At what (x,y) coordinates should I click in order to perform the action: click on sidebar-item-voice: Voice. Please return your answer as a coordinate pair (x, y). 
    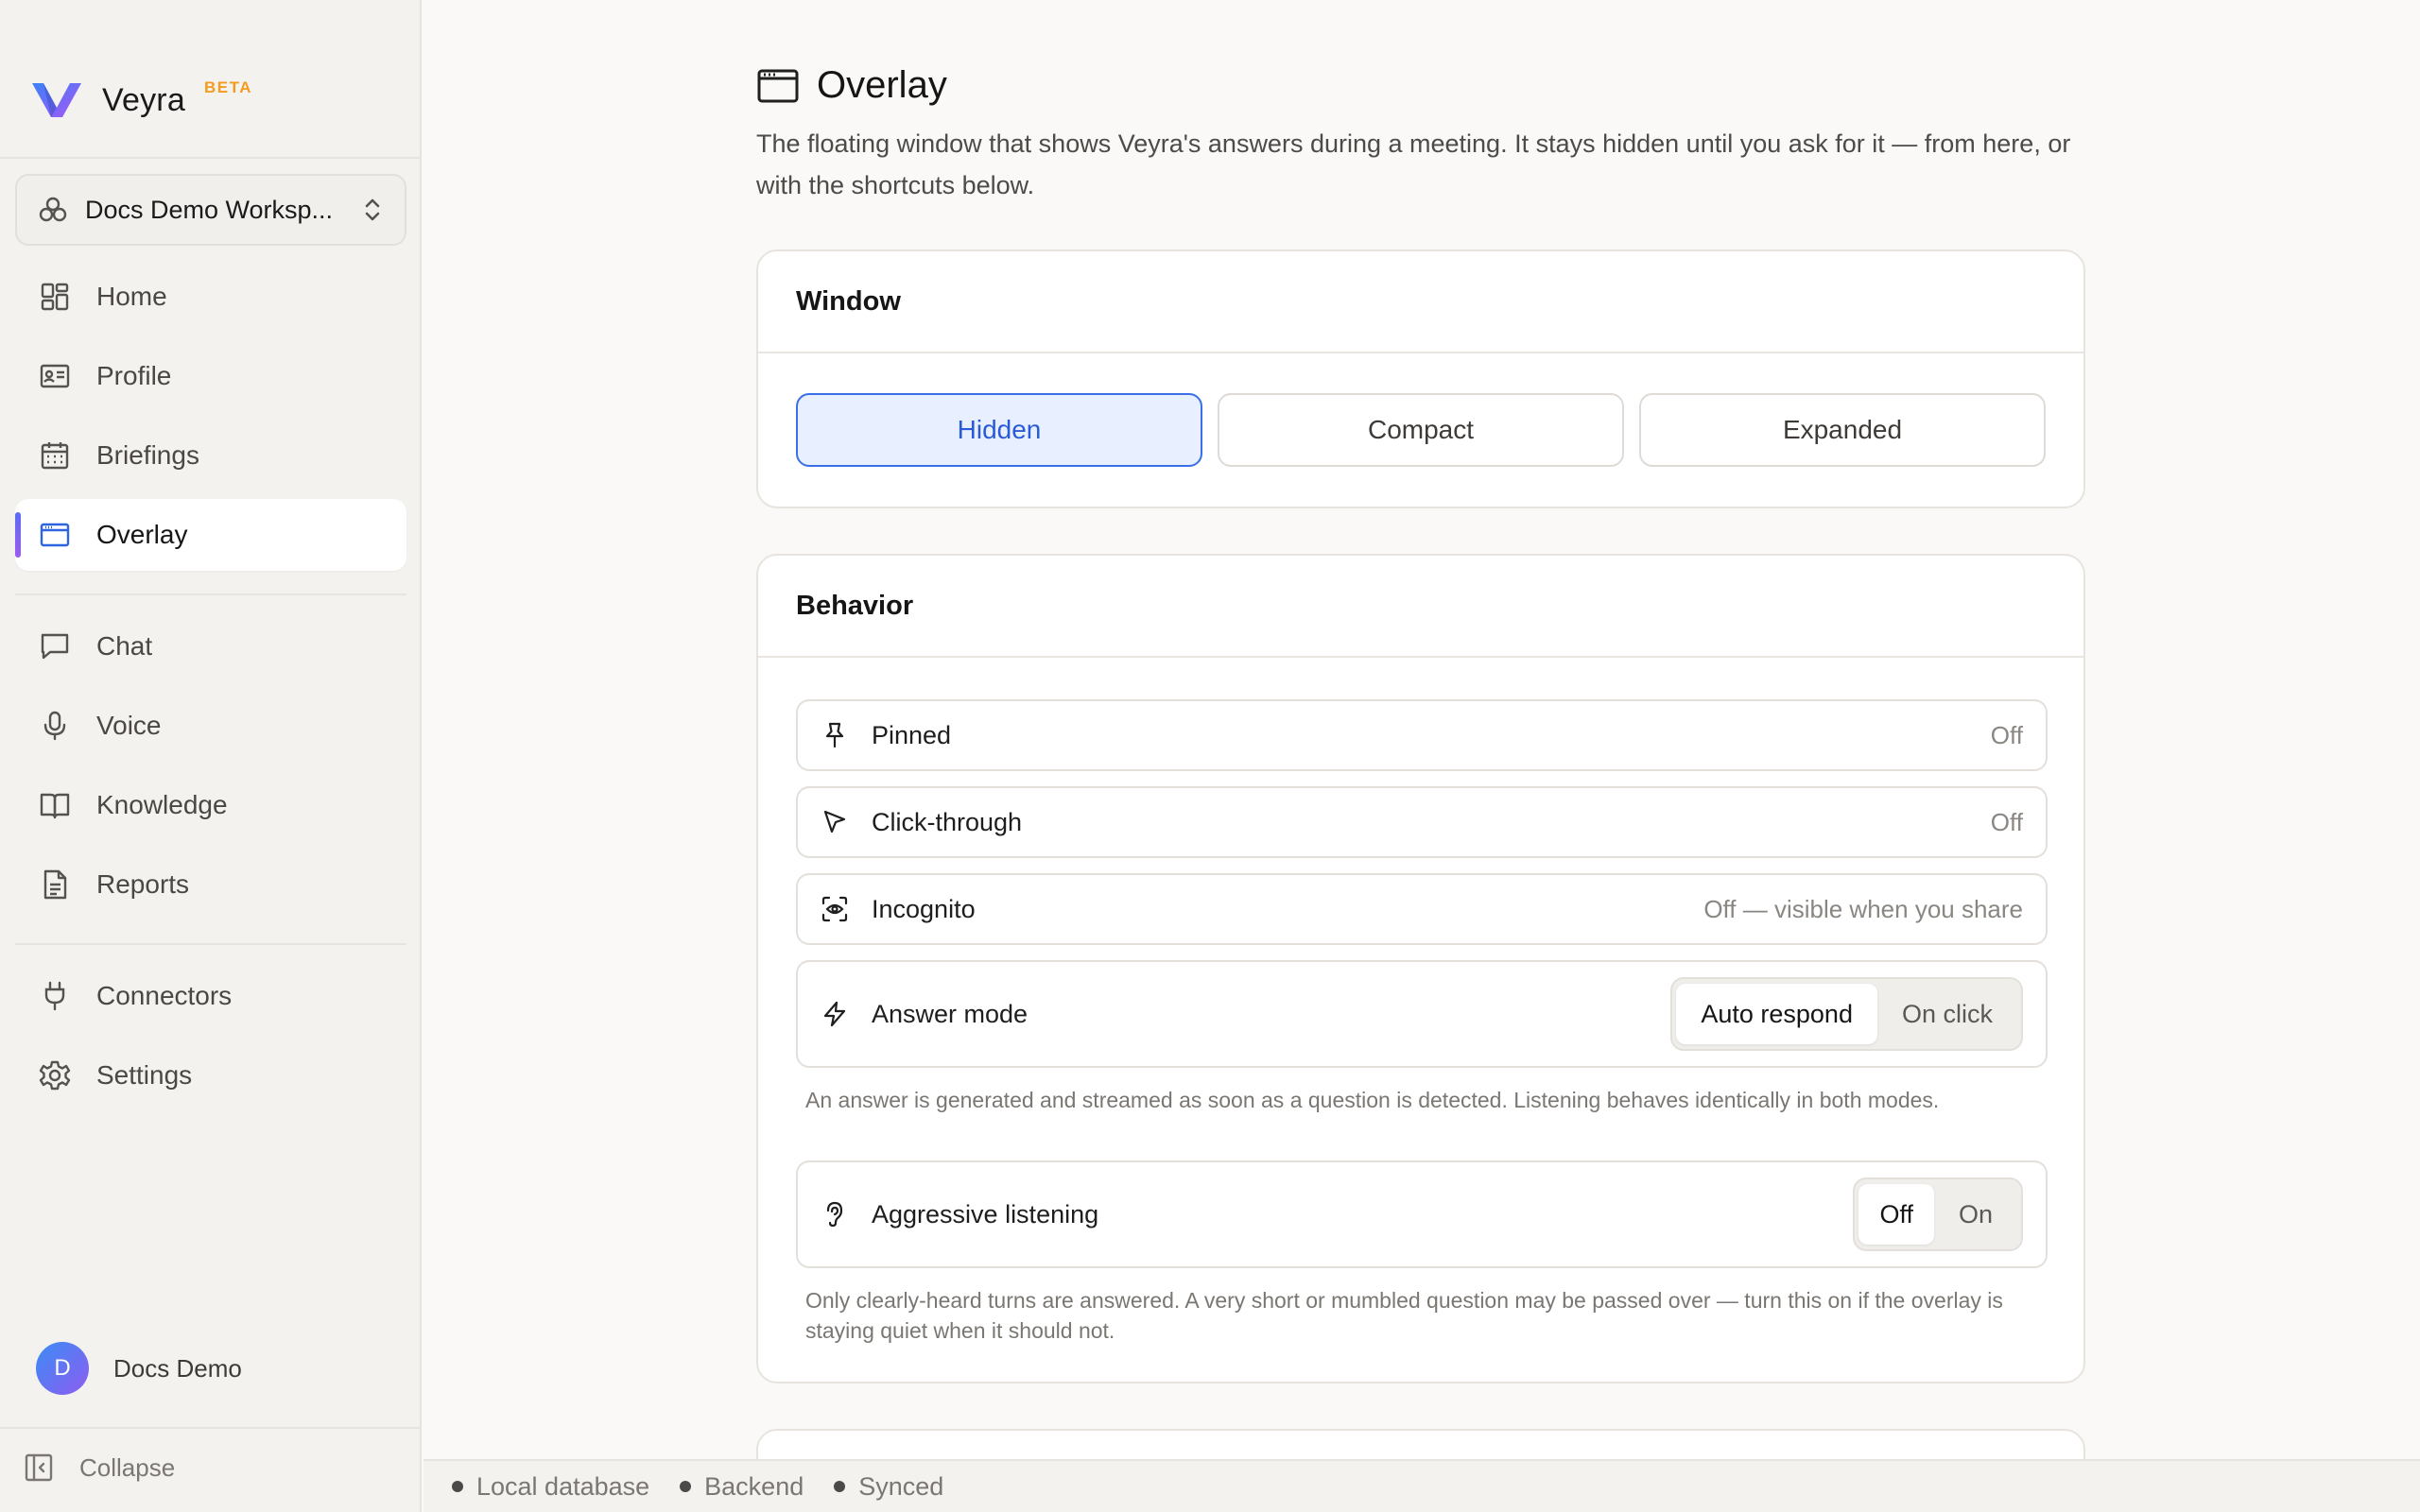
    Looking at the image, I should click on (210, 726).